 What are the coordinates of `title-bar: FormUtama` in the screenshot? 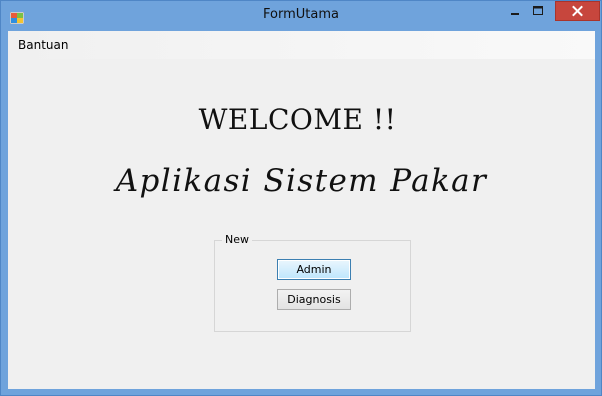 It's located at (301, 16).